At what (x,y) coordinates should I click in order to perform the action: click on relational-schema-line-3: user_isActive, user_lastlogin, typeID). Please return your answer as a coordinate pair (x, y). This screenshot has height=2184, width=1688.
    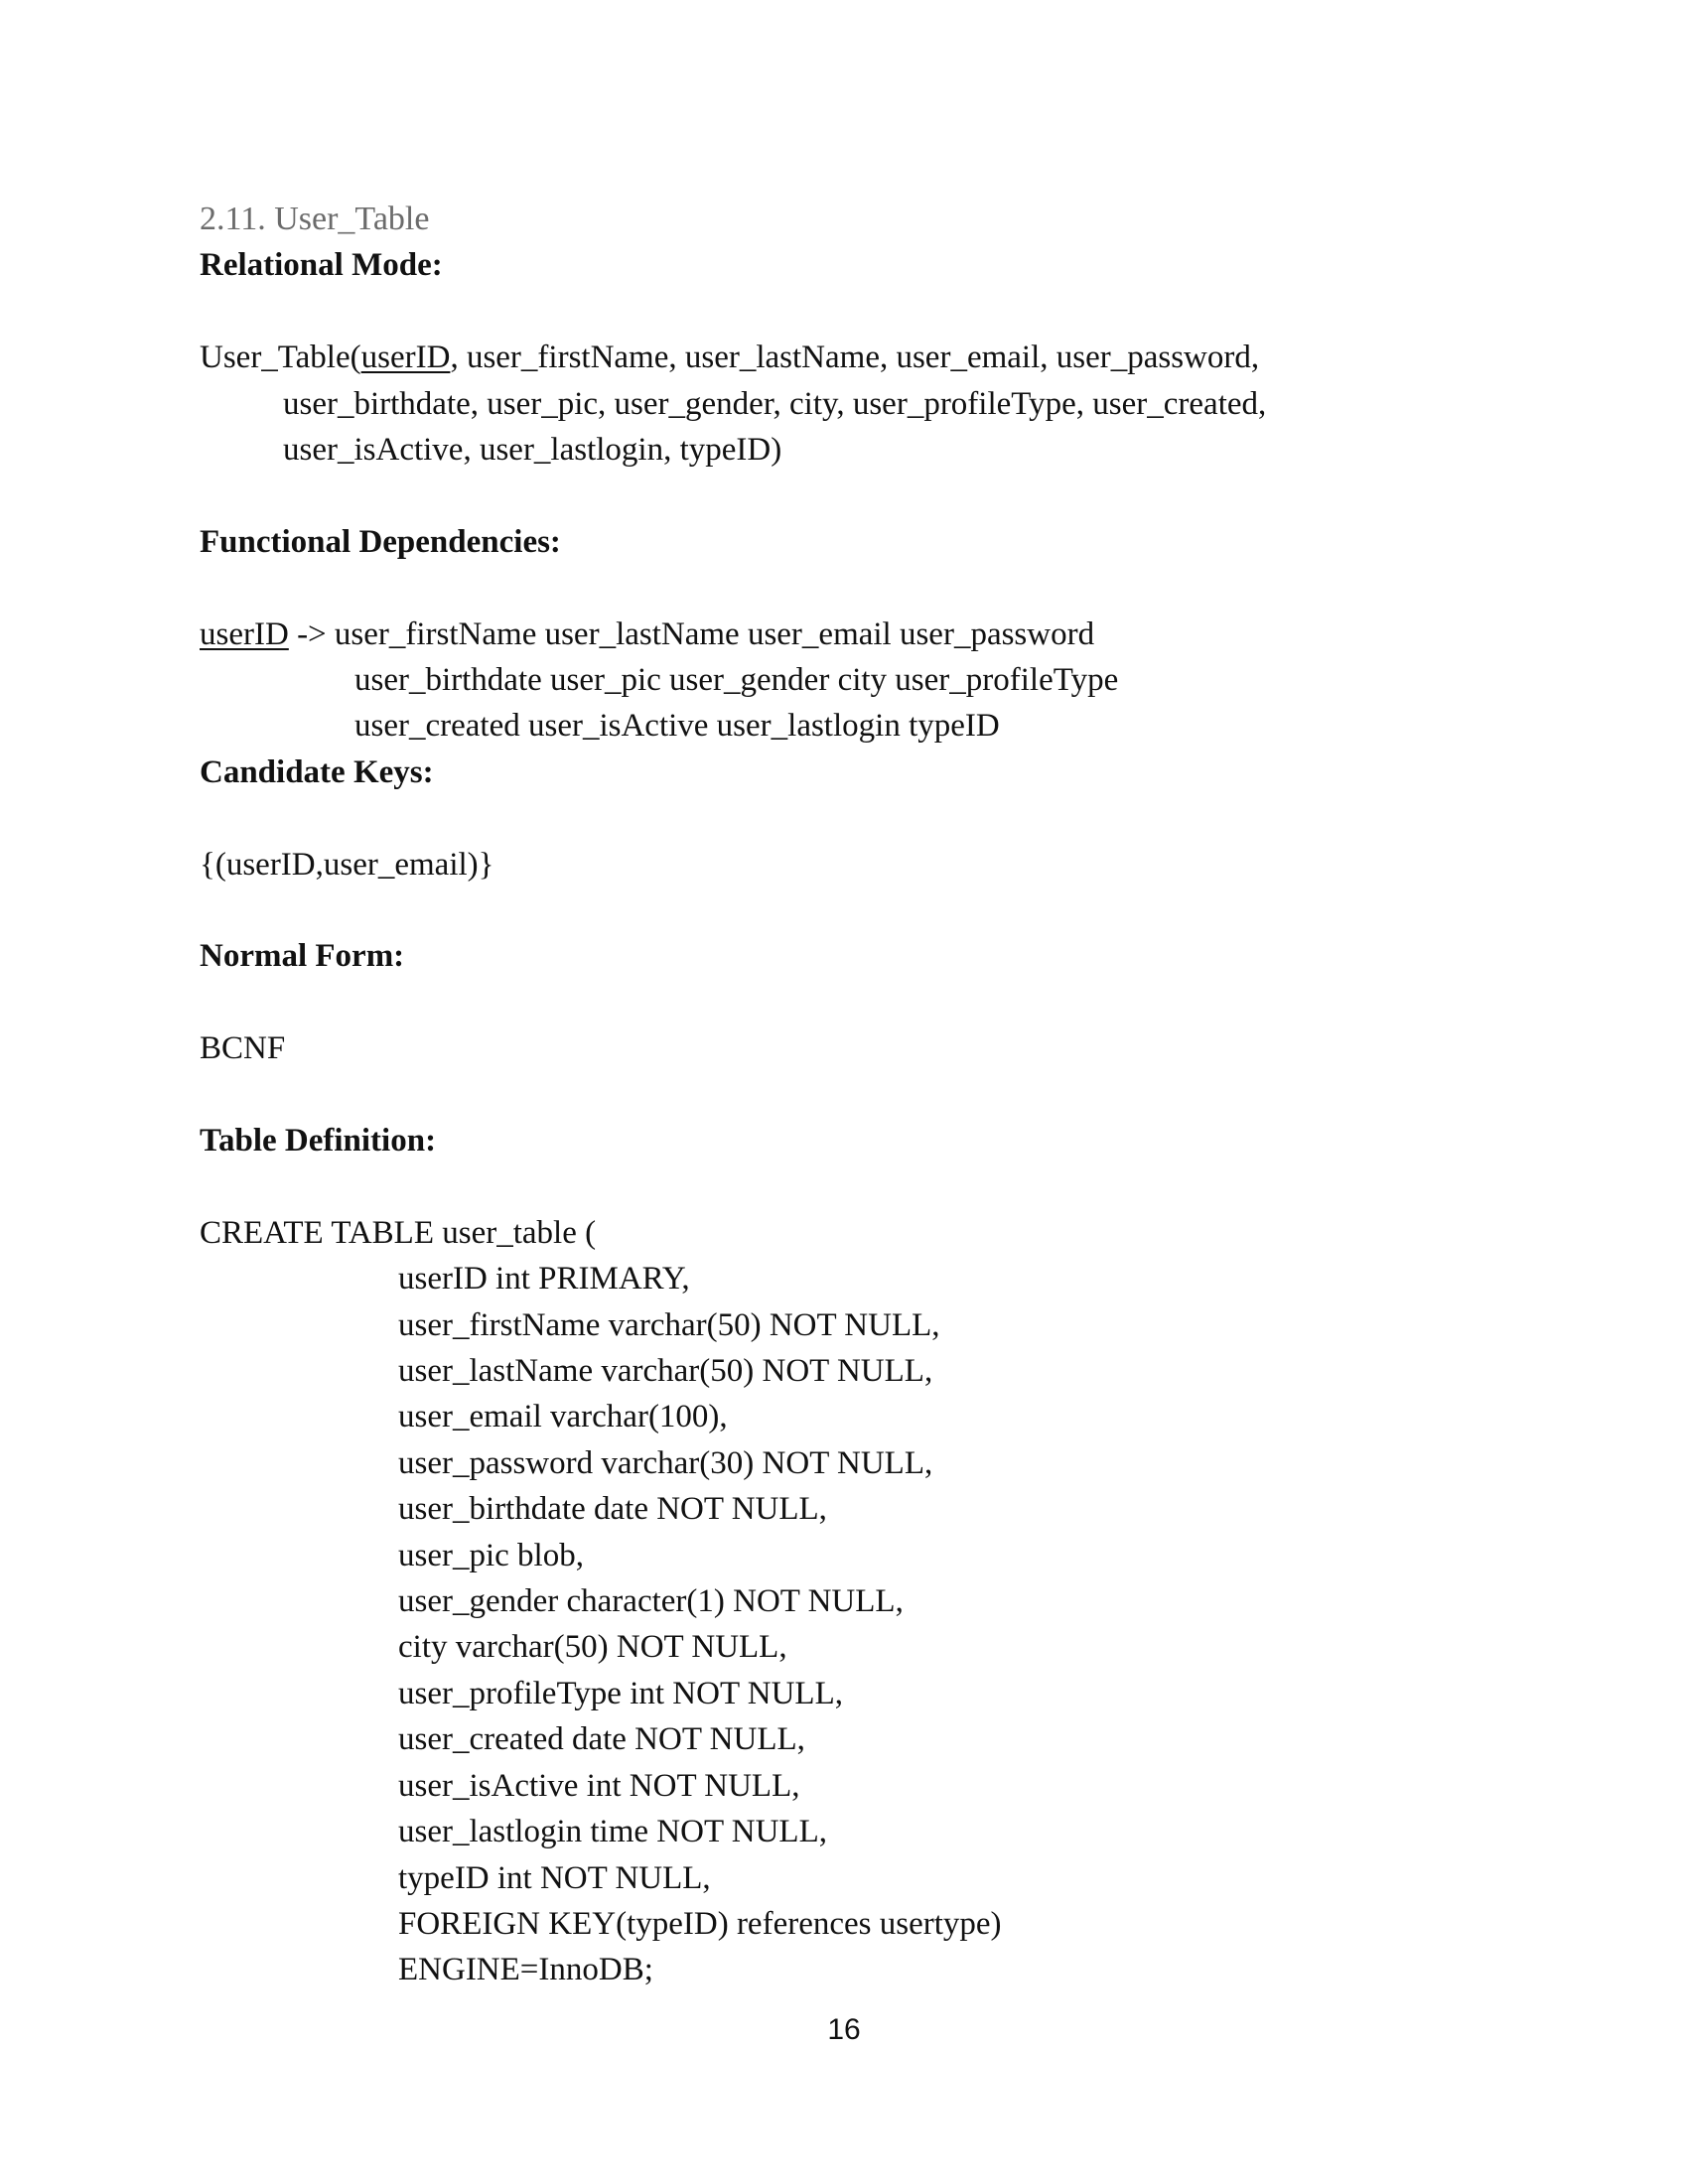
    Looking at the image, I should click on (532, 450).